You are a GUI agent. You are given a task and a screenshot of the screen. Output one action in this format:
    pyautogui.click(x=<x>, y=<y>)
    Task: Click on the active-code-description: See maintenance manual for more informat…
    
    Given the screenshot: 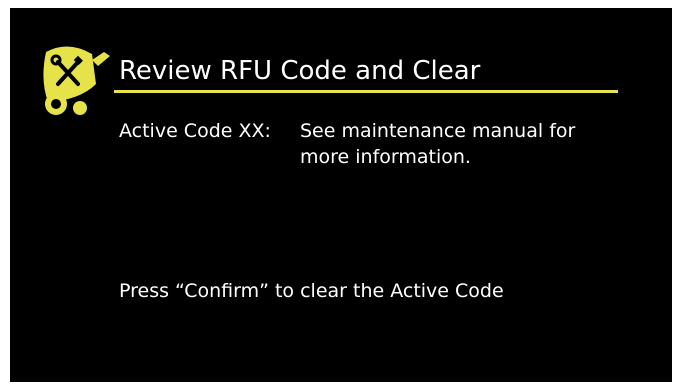 What is the action you would take?
    pyautogui.click(x=438, y=144)
    